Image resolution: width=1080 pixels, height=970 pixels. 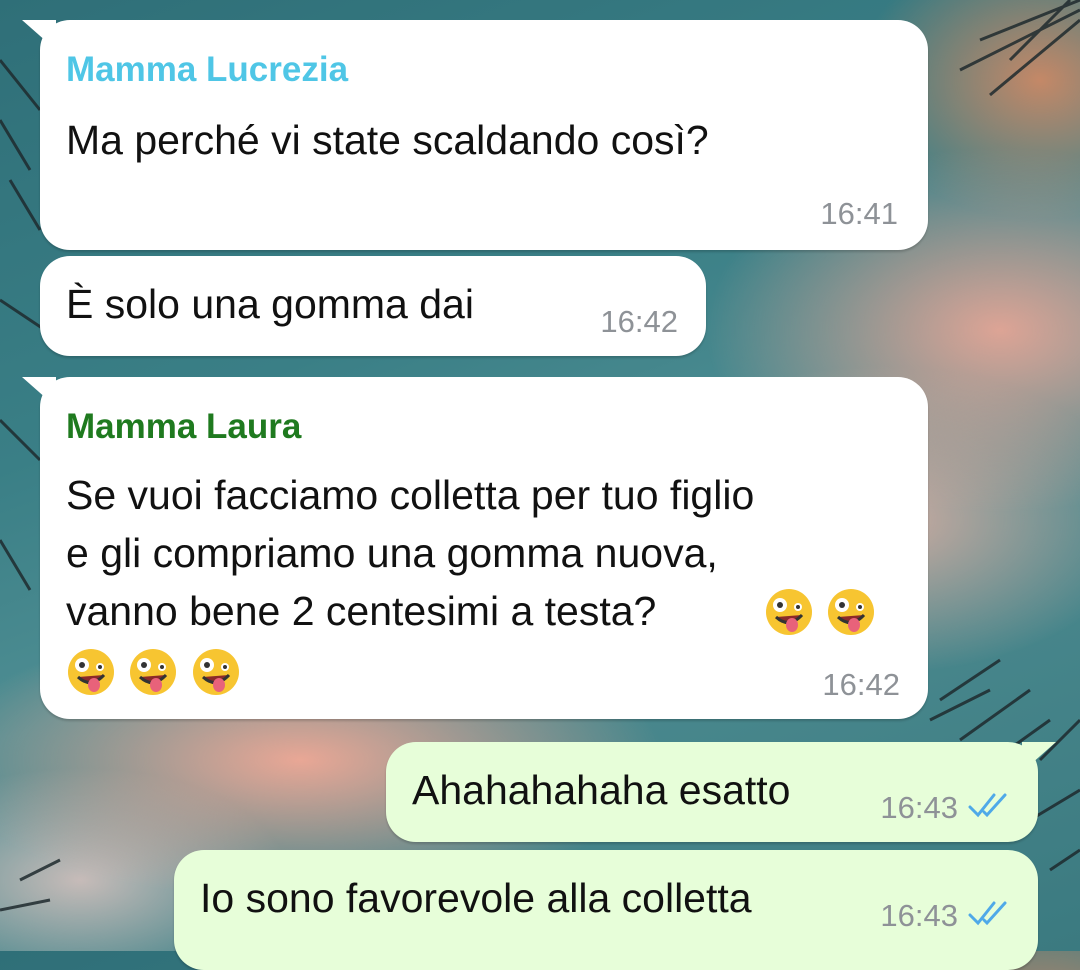 What do you see at coordinates (270, 304) in the screenshot?
I see `message-text: È solo una gomma dai` at bounding box center [270, 304].